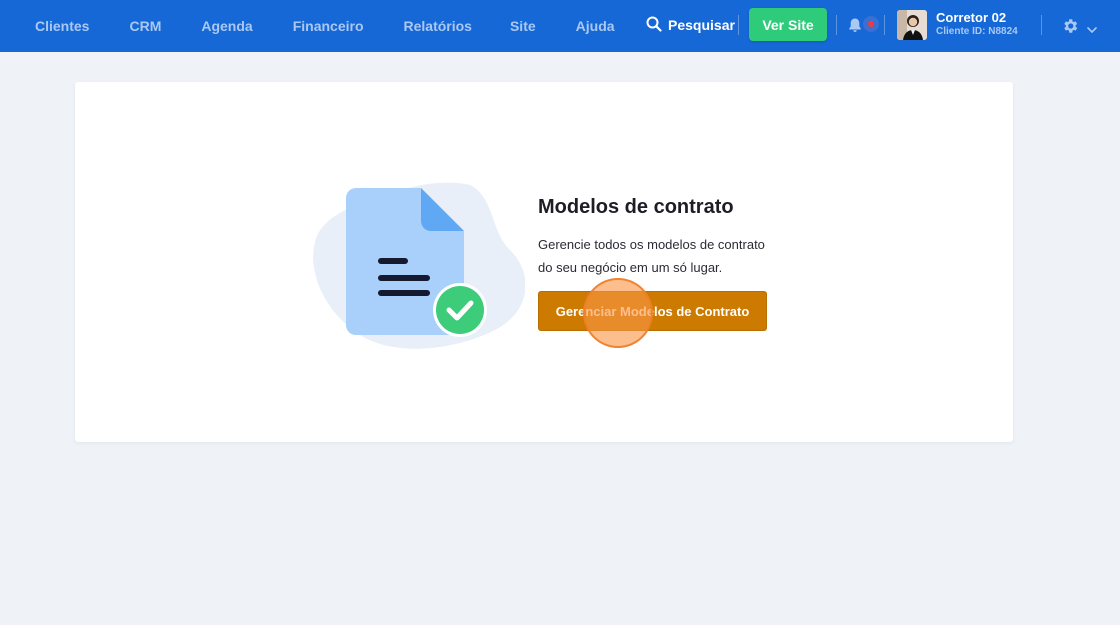  What do you see at coordinates (977, 31) in the screenshot?
I see `user-id: Cliente ID: N8824` at bounding box center [977, 31].